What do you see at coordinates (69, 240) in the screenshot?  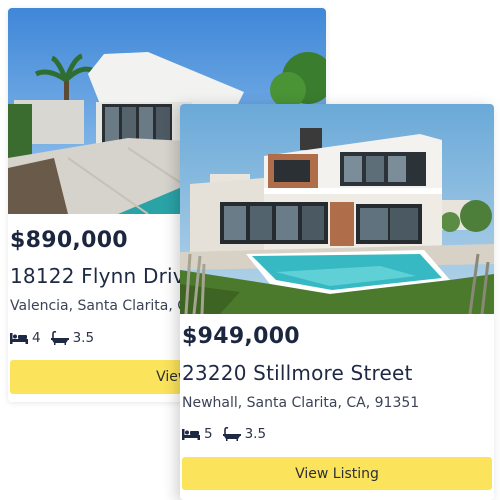 I see `listing-price: $890,000` at bounding box center [69, 240].